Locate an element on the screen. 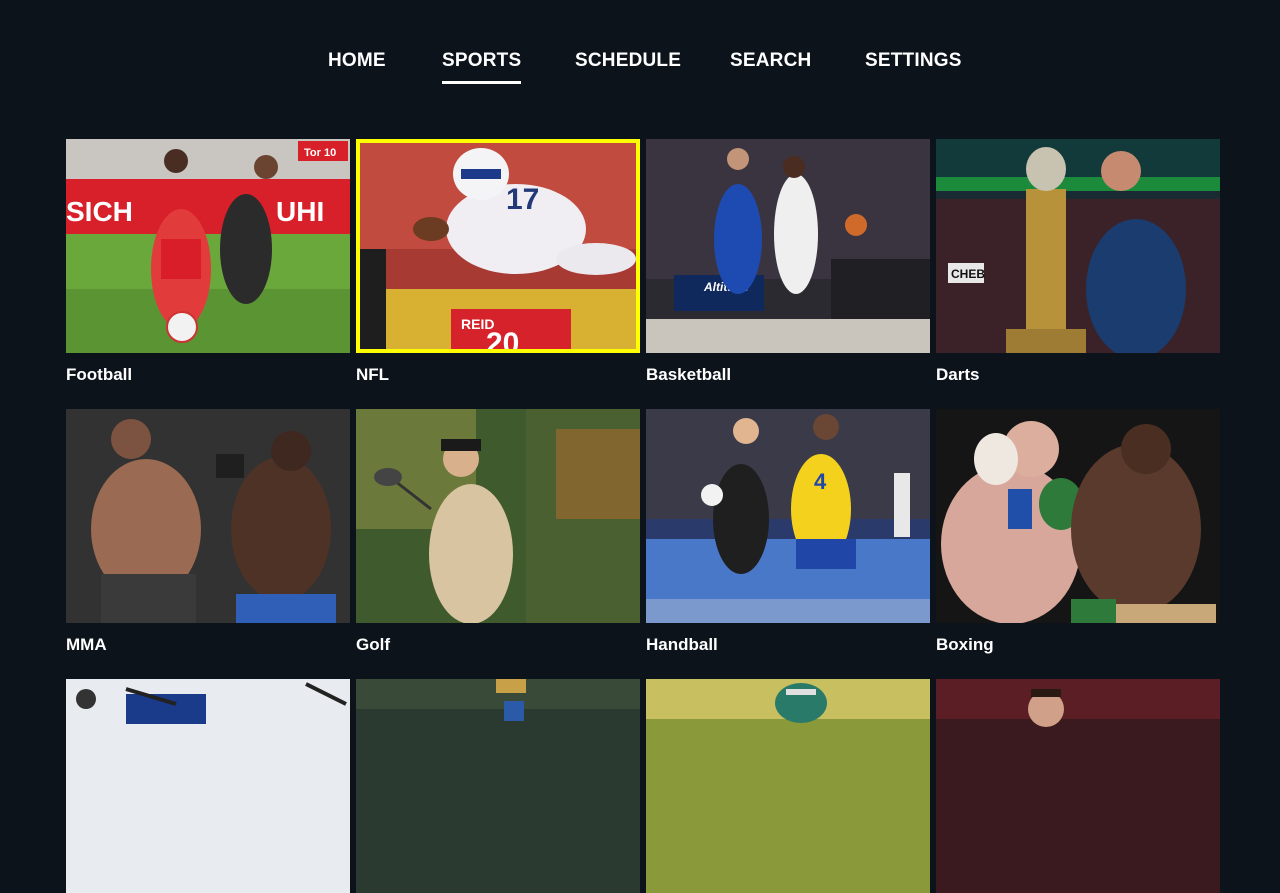 The height and width of the screenshot is (893, 1280). row3-2-thumbnail is located at coordinates (498, 786).